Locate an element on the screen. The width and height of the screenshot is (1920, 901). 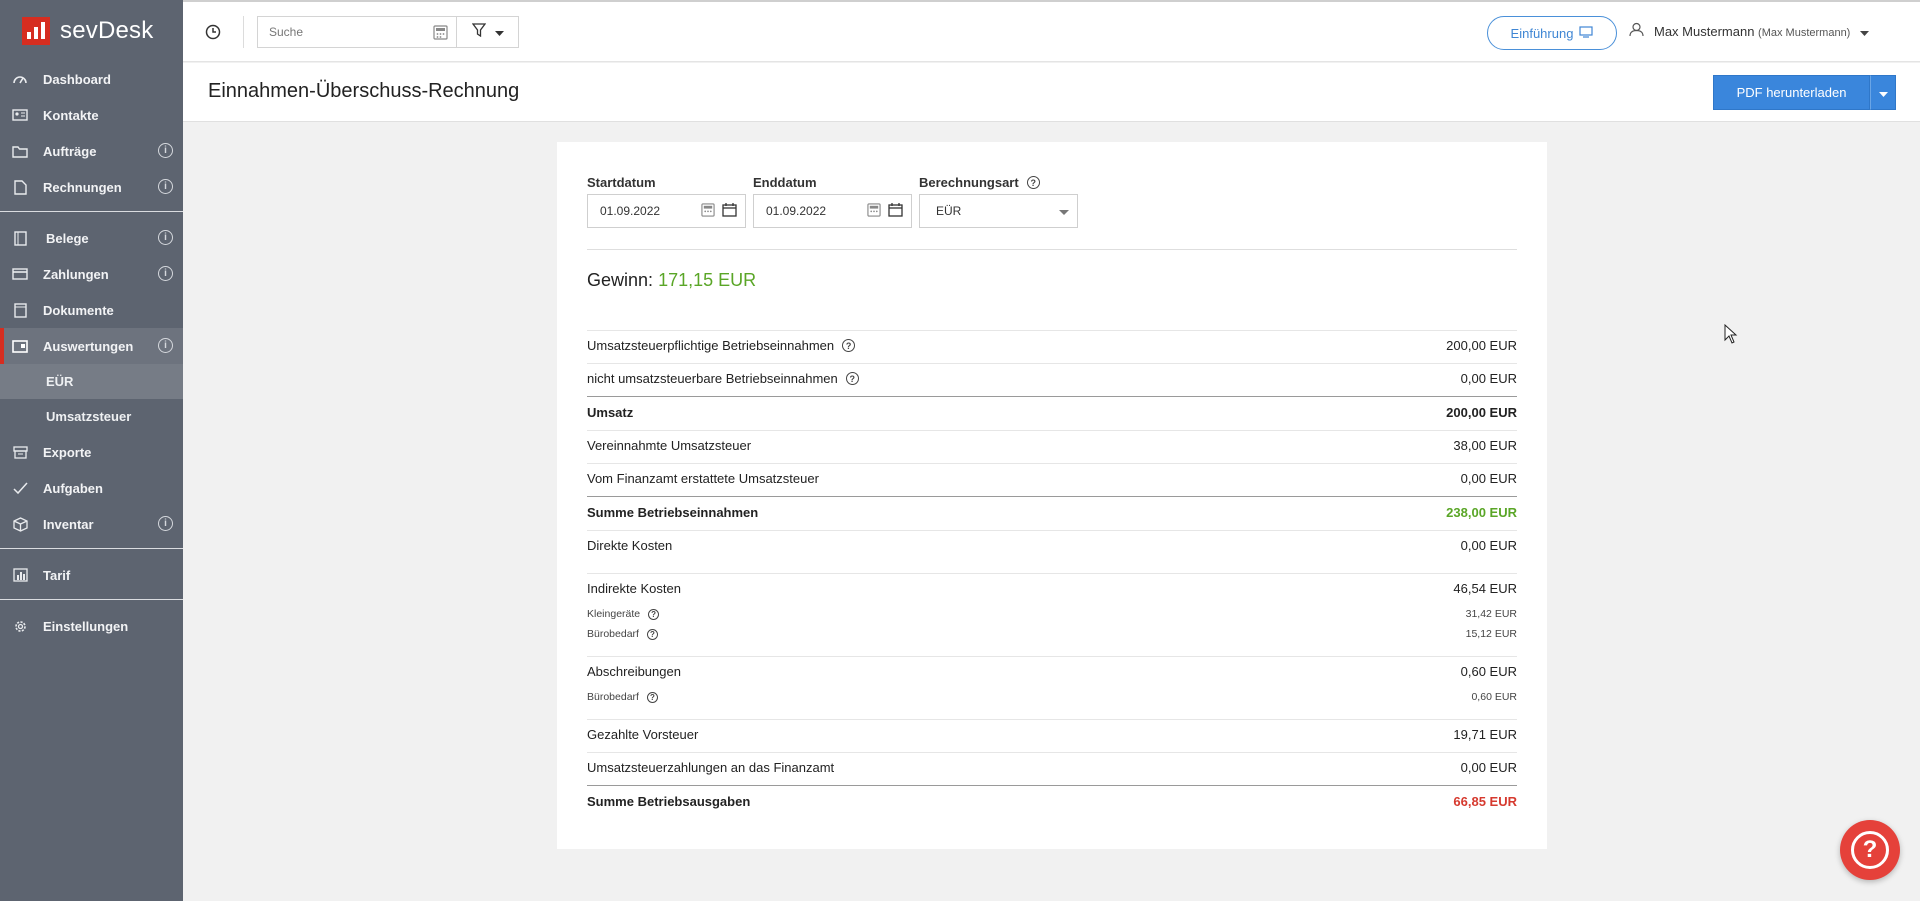
profit-label: Gewinn: is located at coordinates (620, 280).